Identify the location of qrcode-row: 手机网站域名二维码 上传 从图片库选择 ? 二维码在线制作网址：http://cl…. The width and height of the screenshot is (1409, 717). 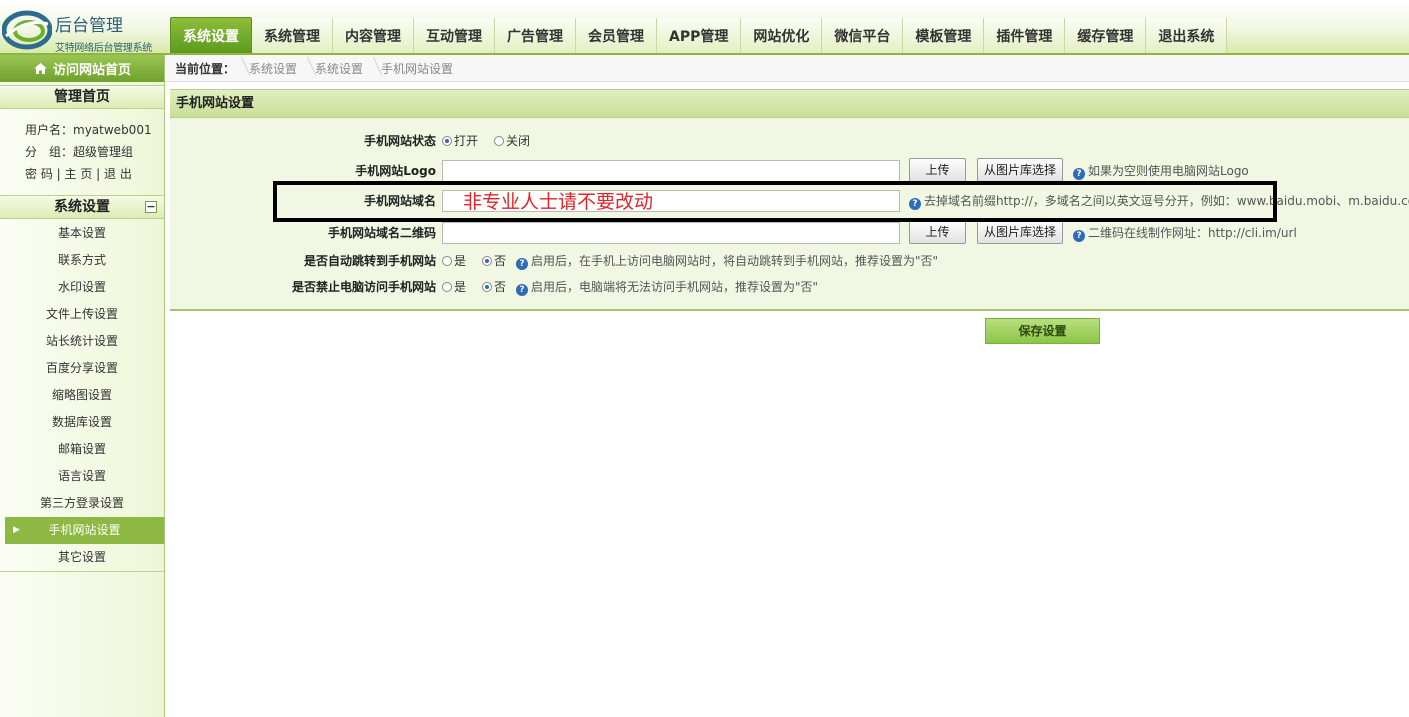
(789, 233).